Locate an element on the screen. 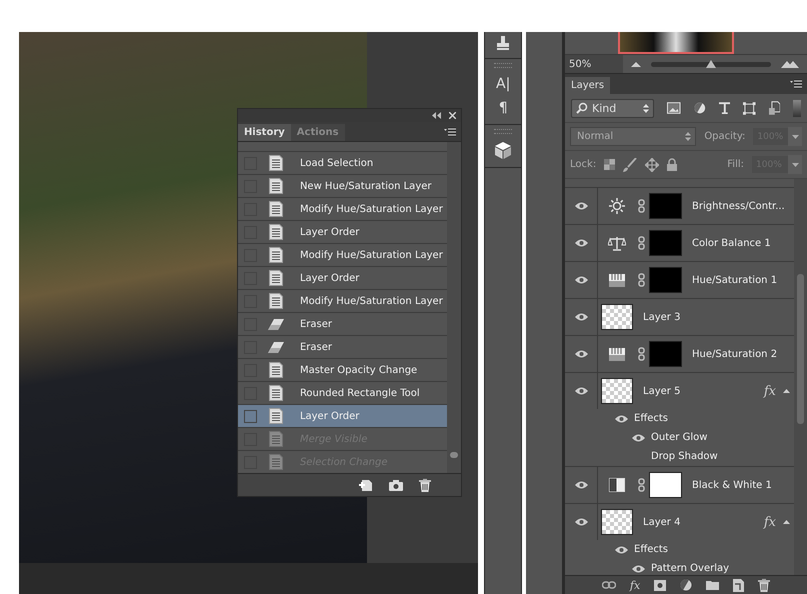  layer-row: Hue/Saturation 1 is located at coordinates (679, 280).